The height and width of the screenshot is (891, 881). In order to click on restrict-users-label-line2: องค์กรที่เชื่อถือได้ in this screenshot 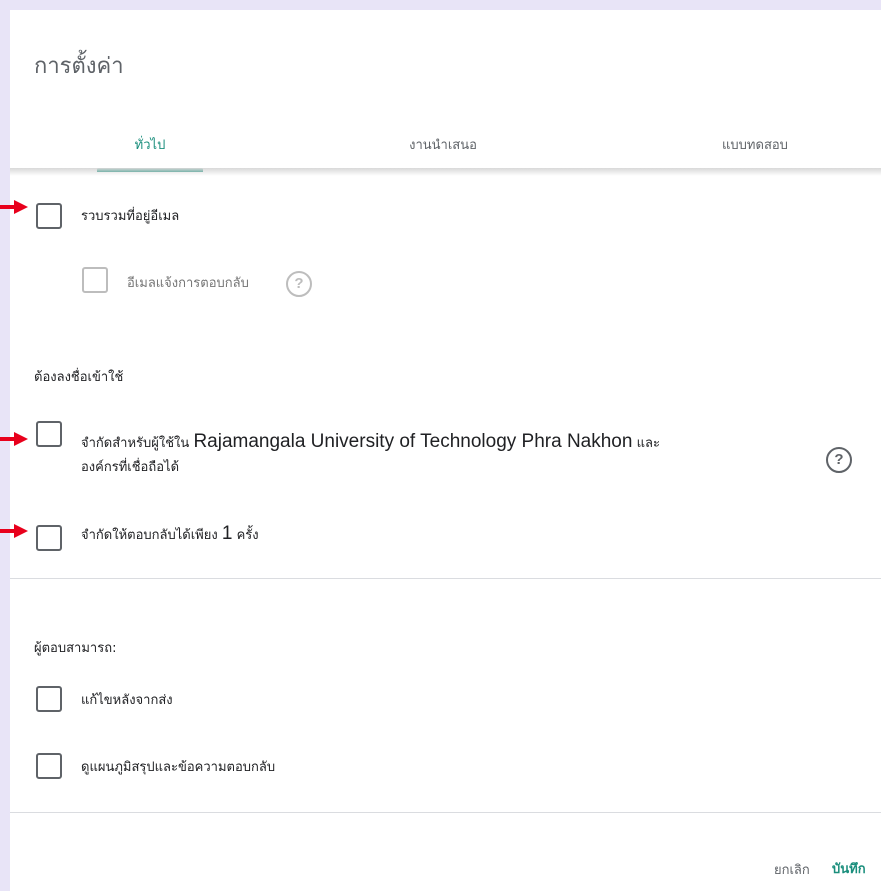, I will do `click(130, 467)`.